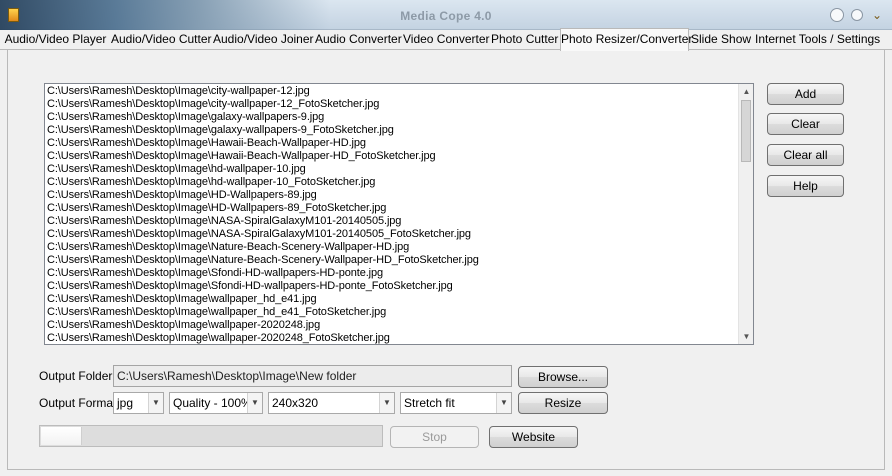 The image size is (892, 476). Describe the element at coordinates (626, 39) in the screenshot. I see `tab-photo-resizer-converter: Photo Resizer/Converter` at that location.